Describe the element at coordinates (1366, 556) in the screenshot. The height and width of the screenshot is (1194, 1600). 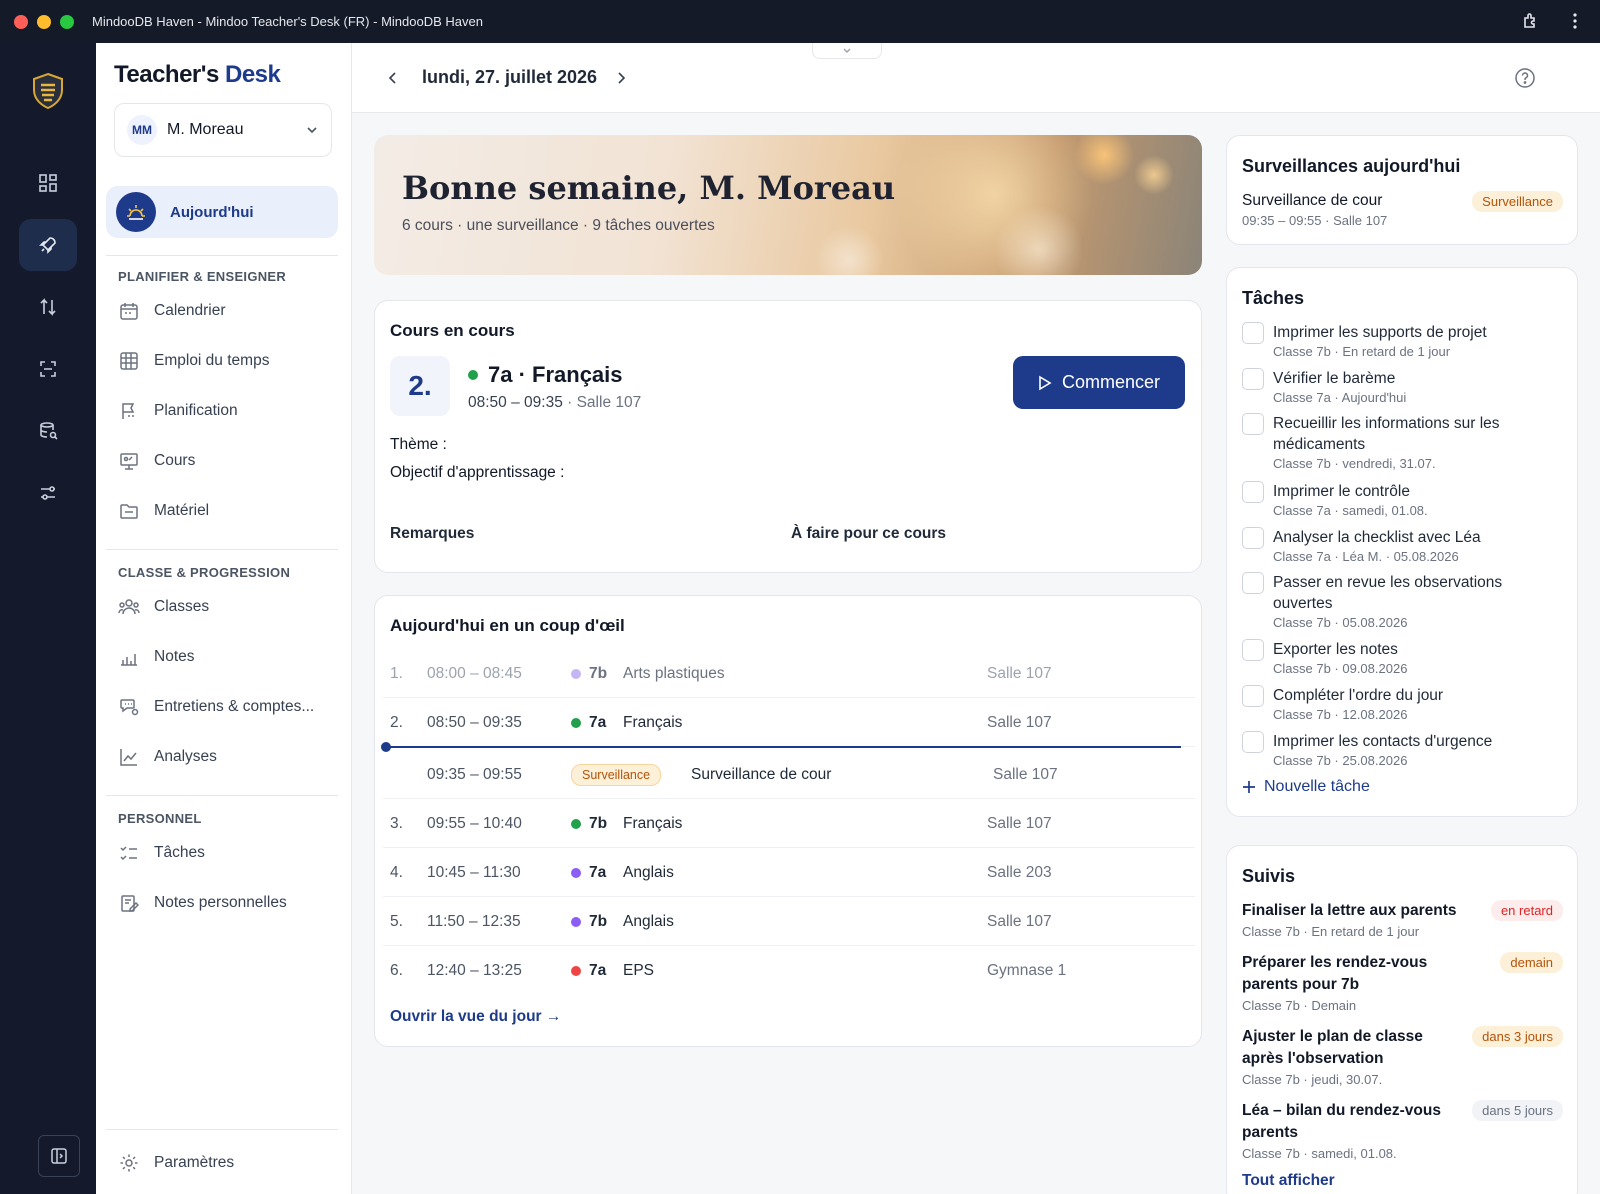
I see `task-meta: Classe 7a · Léa M. · 05.08.2026` at that location.